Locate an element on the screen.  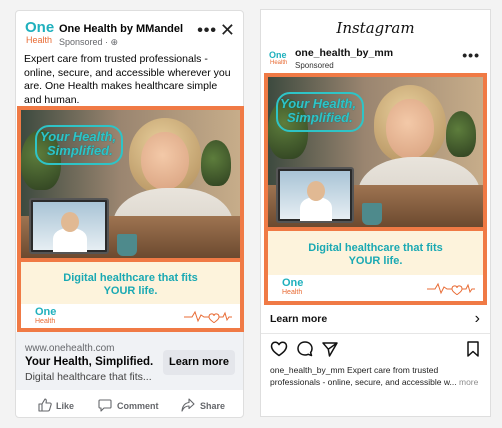
instagram-top-bar: Instagram is located at coordinates (375, 27).